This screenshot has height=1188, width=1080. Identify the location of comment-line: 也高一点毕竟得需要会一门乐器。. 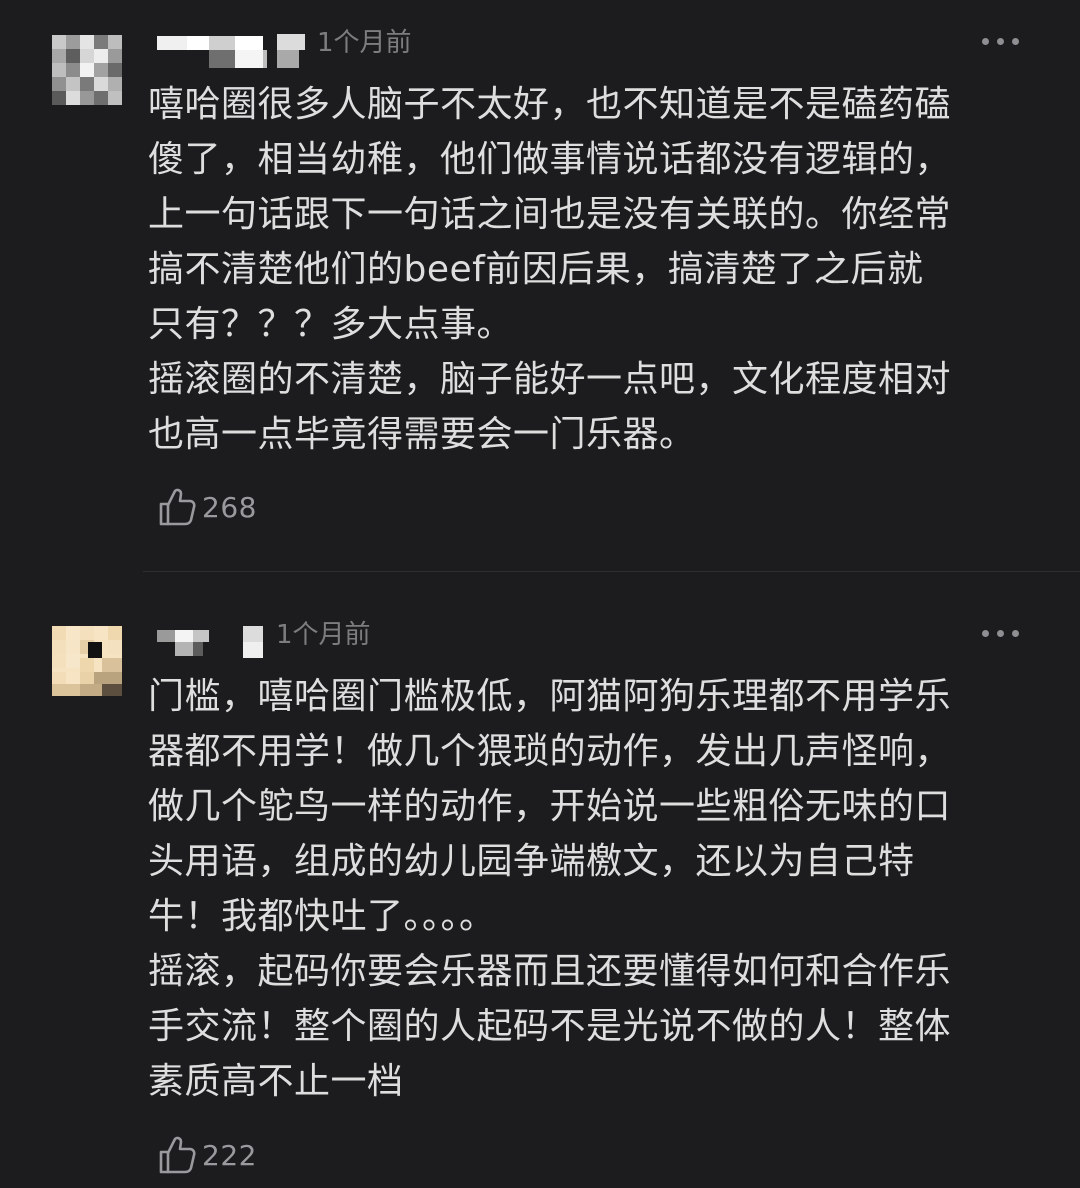
(422, 434).